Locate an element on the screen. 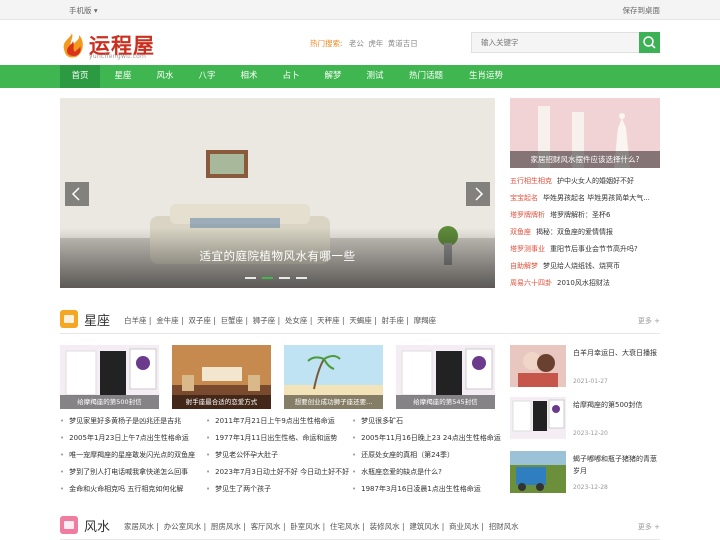  sub-link: 天蝎座 is located at coordinates (360, 320).